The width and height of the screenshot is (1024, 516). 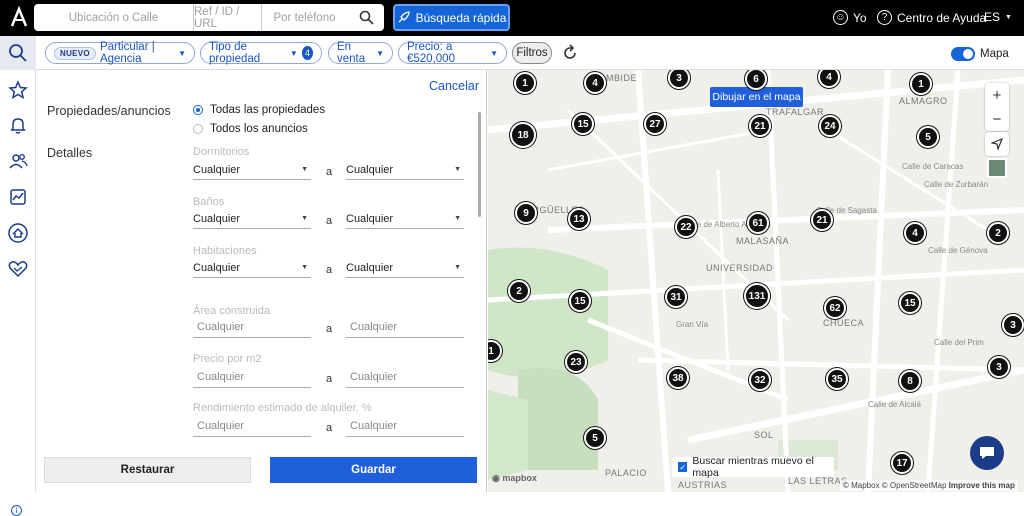 What do you see at coordinates (931, 17) in the screenshot?
I see `help-center-link: ? Centro de Ayuda` at bounding box center [931, 17].